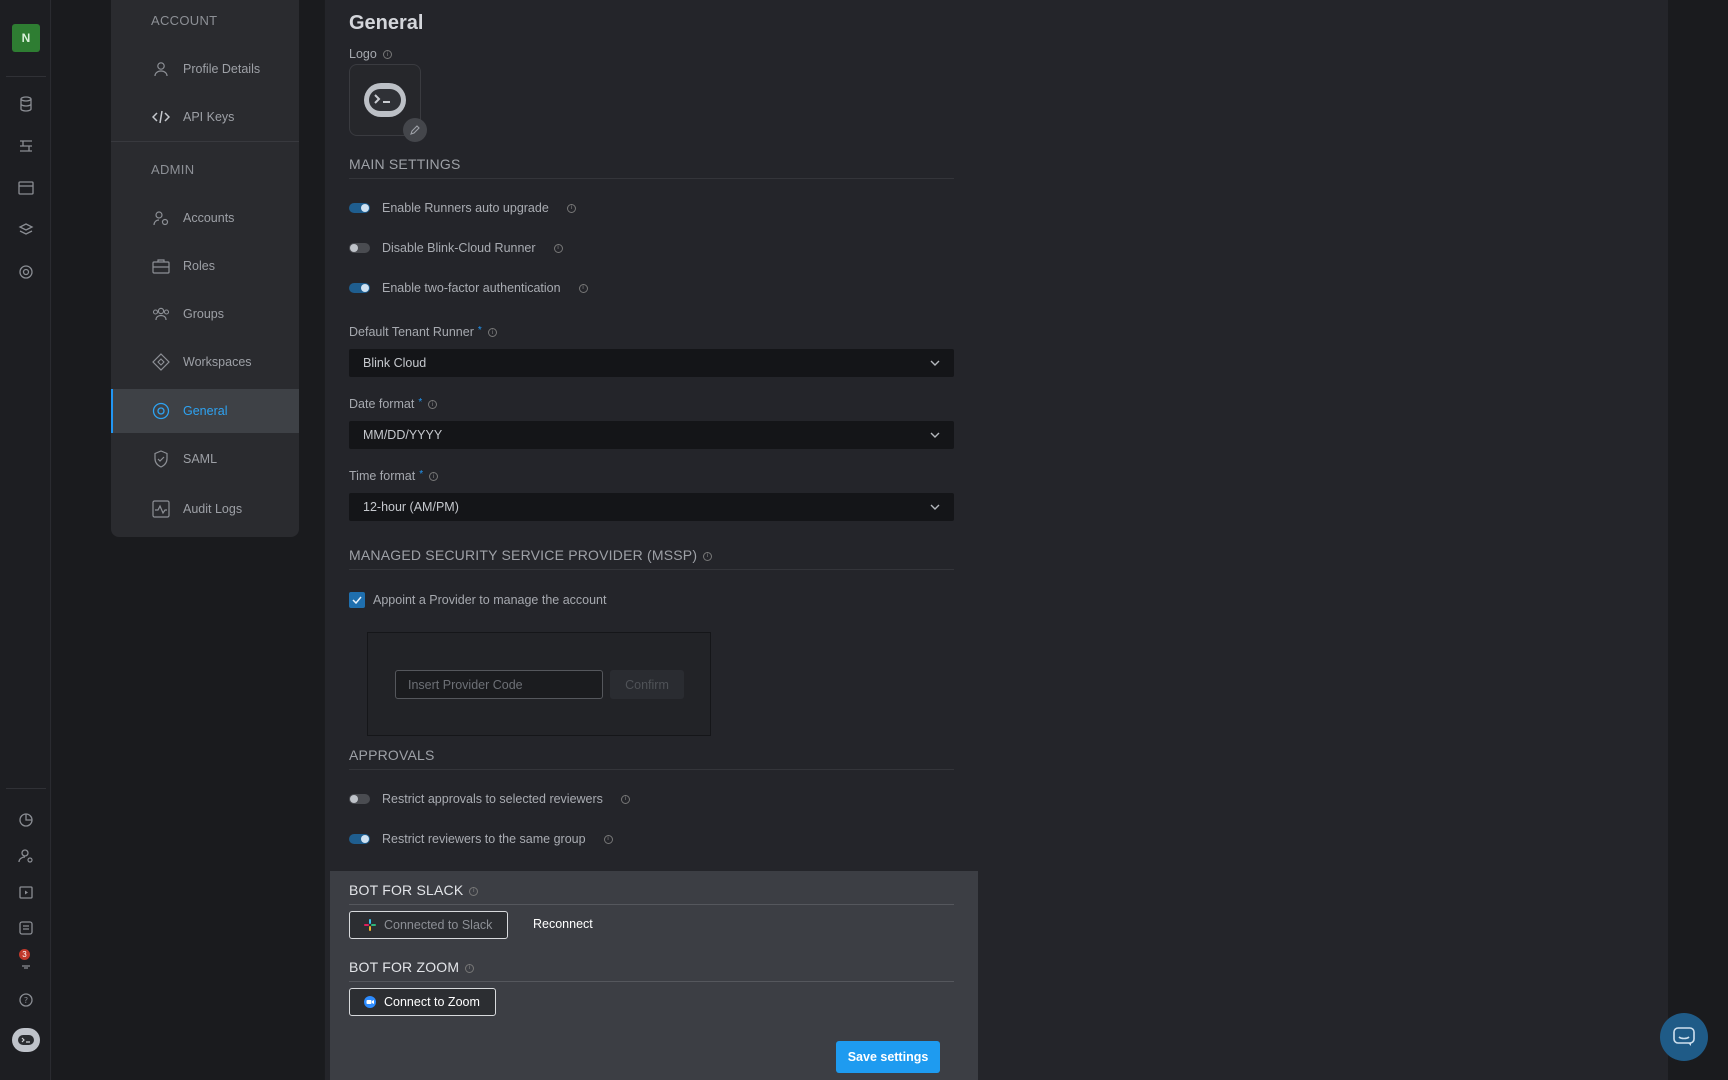 This screenshot has height=1080, width=1728. What do you see at coordinates (209, 117) in the screenshot?
I see `nav-item-label: API Keys` at bounding box center [209, 117].